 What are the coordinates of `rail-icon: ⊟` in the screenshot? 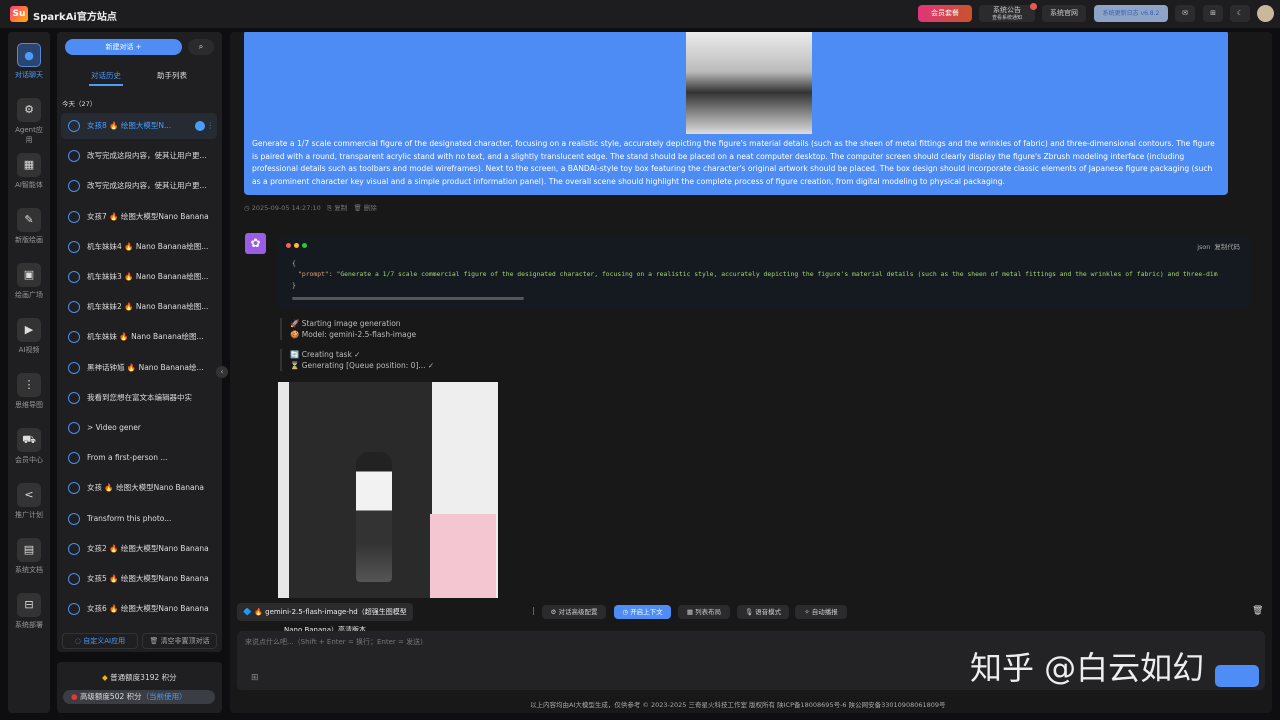 It's located at (29, 605).